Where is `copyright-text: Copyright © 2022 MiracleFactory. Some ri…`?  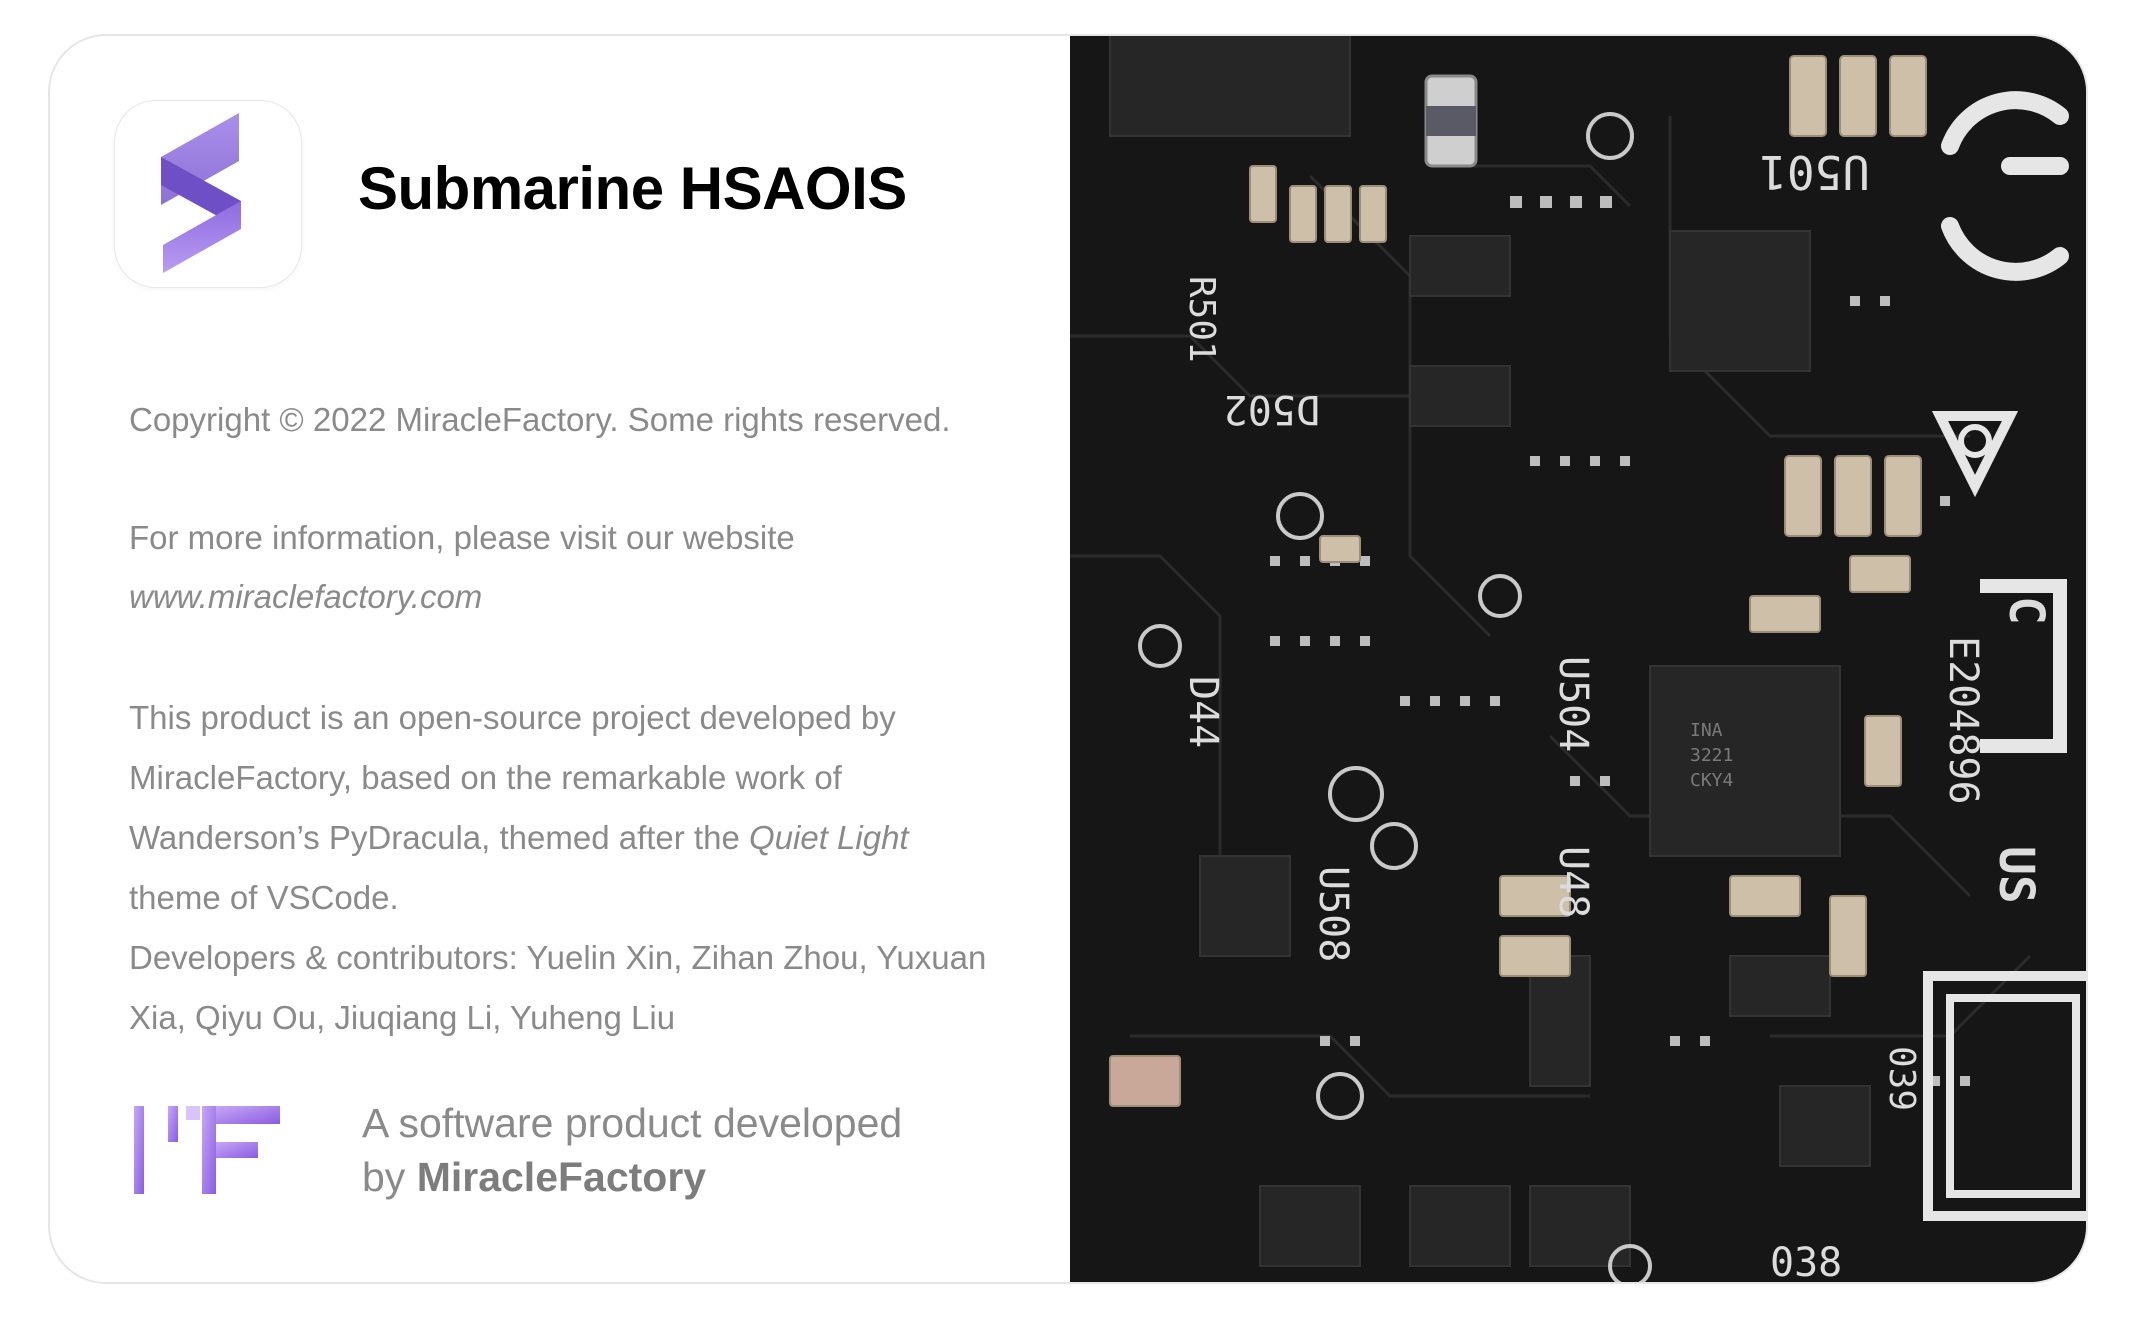
copyright-text: Copyright © 2022 MiracleFactory. Some ri… is located at coordinates (540, 419).